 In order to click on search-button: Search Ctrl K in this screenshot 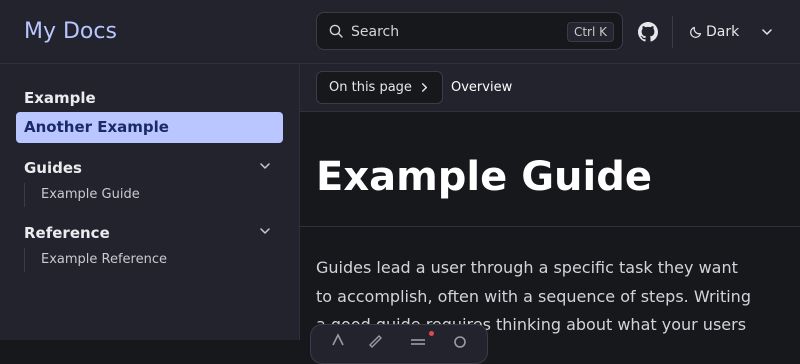, I will do `click(469, 31)`.